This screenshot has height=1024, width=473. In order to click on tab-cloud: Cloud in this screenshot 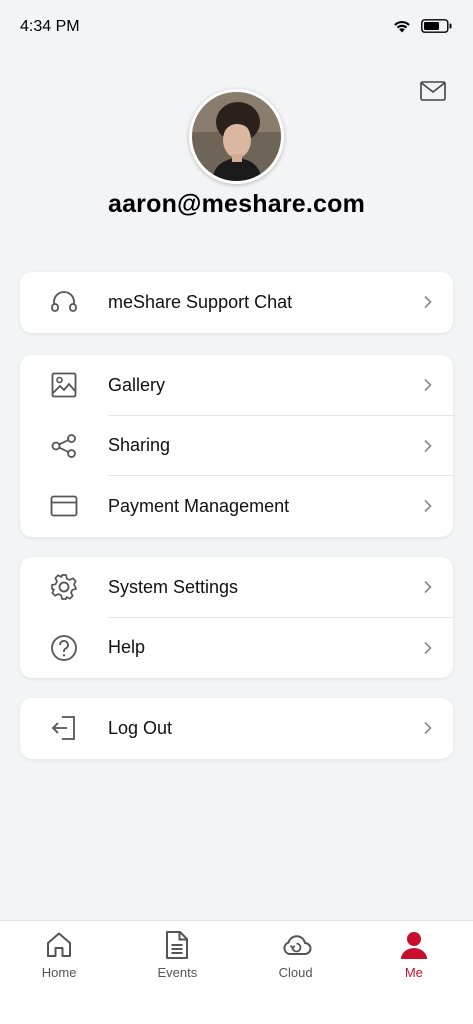, I will do `click(296, 972)`.